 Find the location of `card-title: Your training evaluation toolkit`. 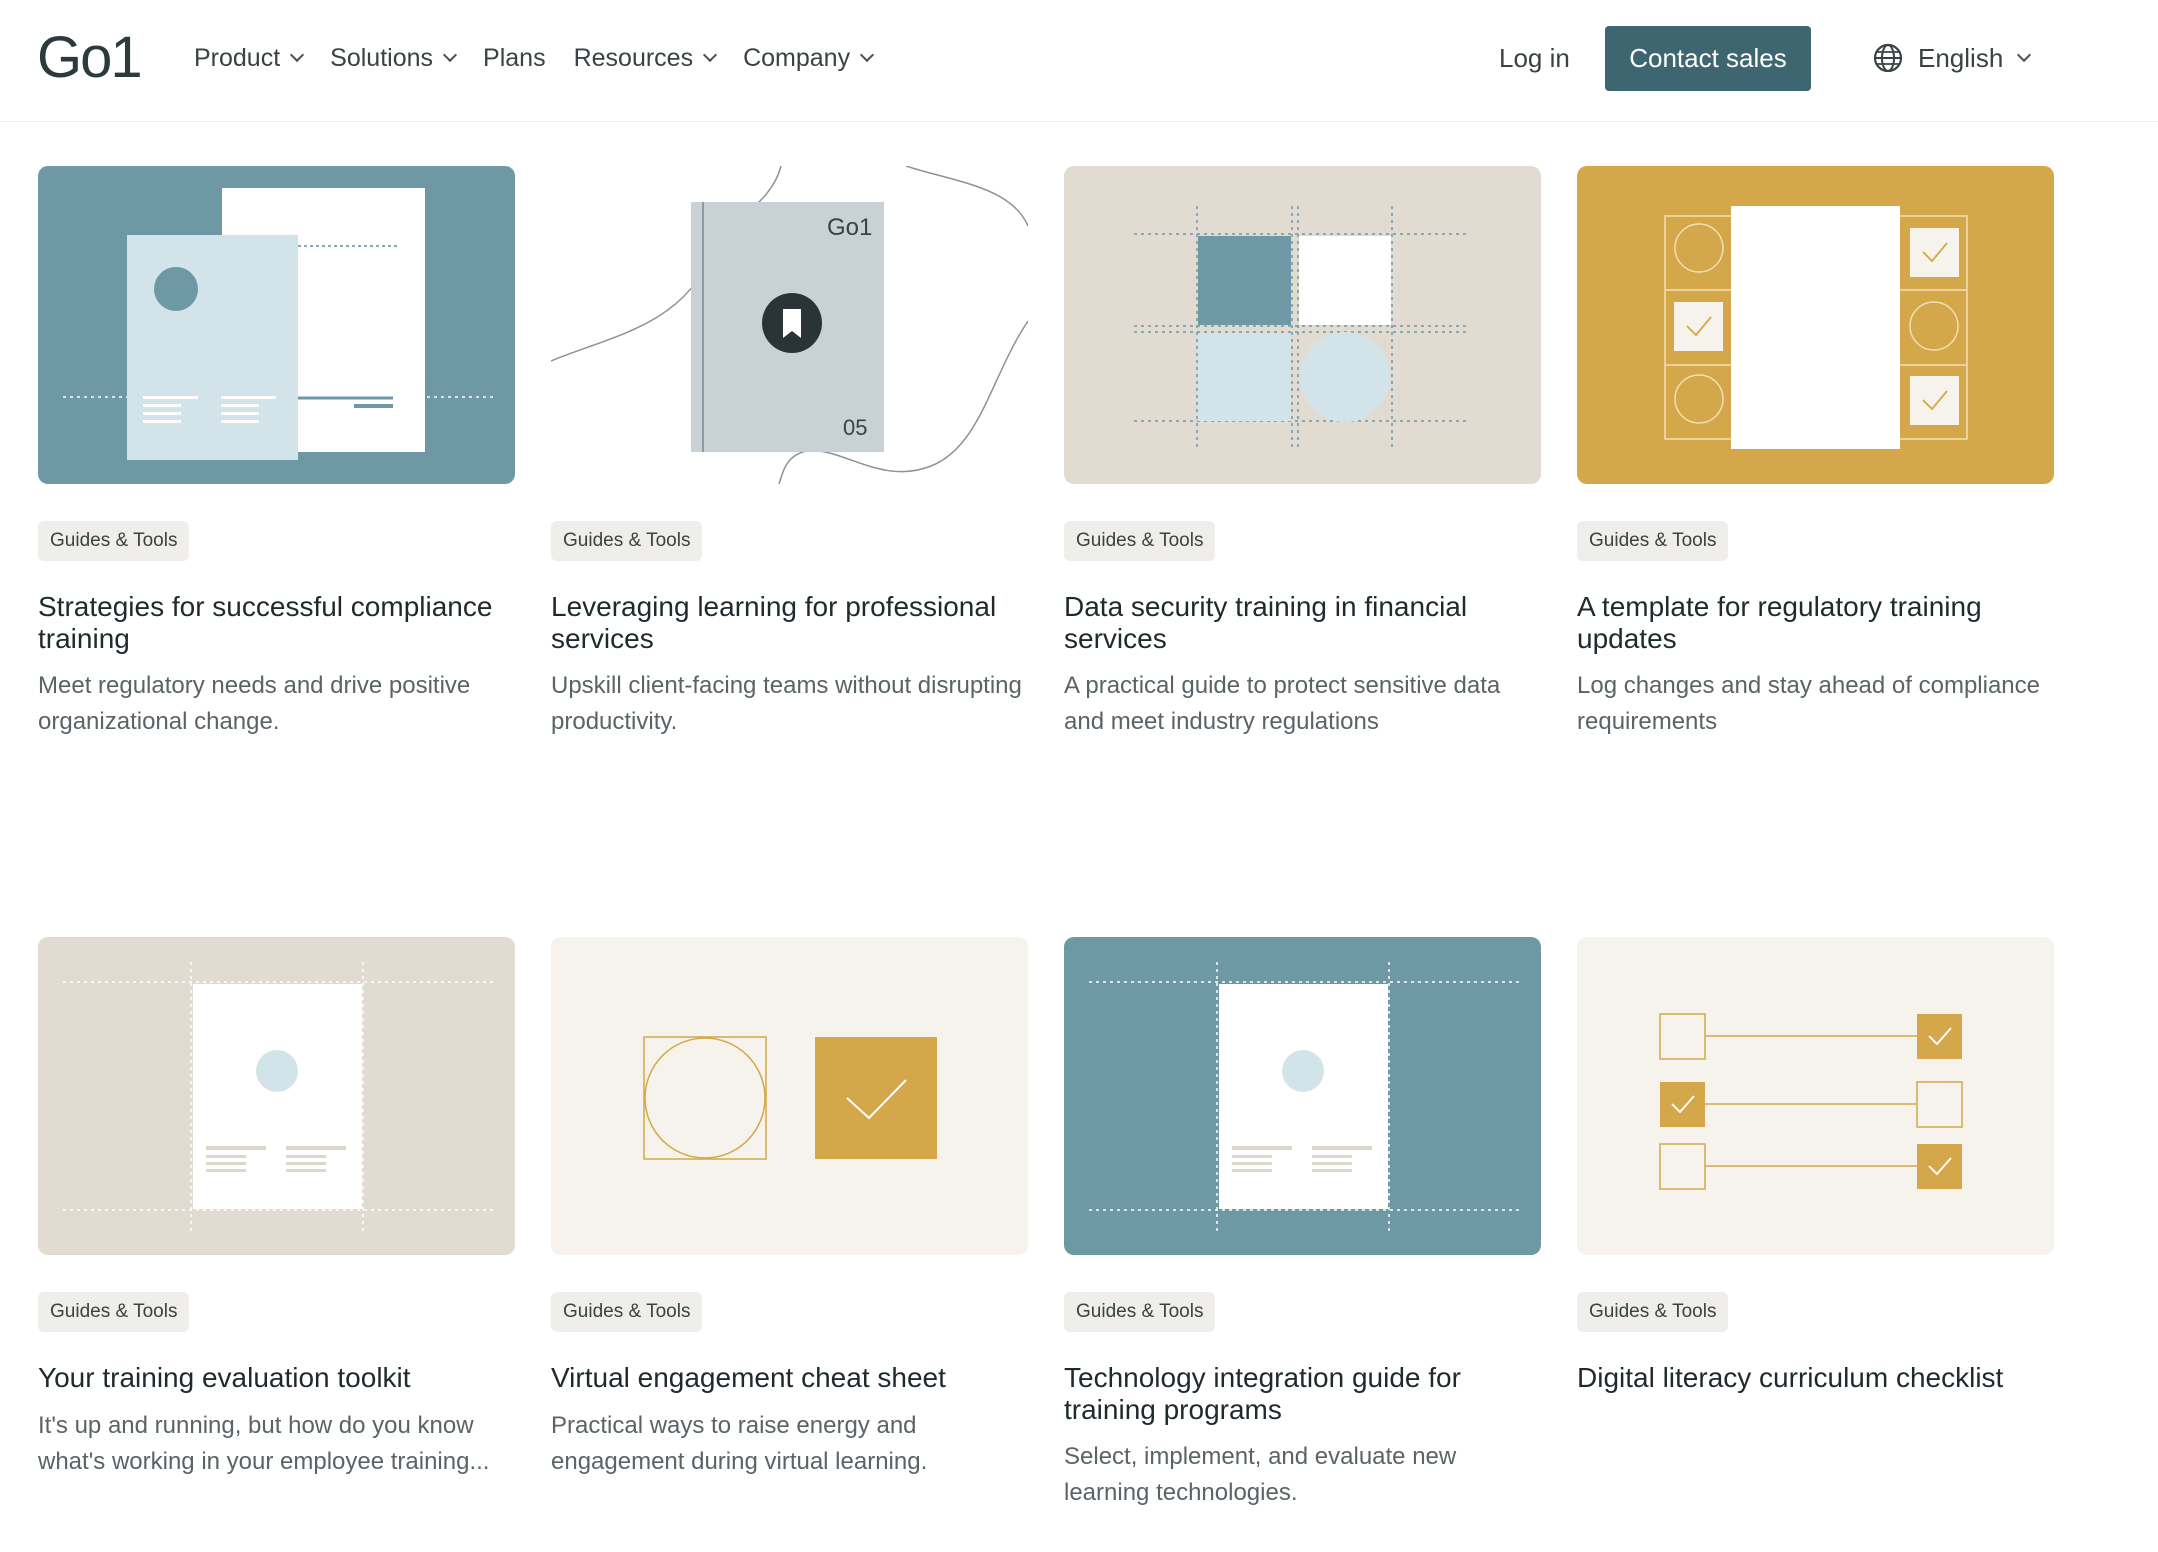

card-title: Your training evaluation toolkit is located at coordinates (276, 1378).